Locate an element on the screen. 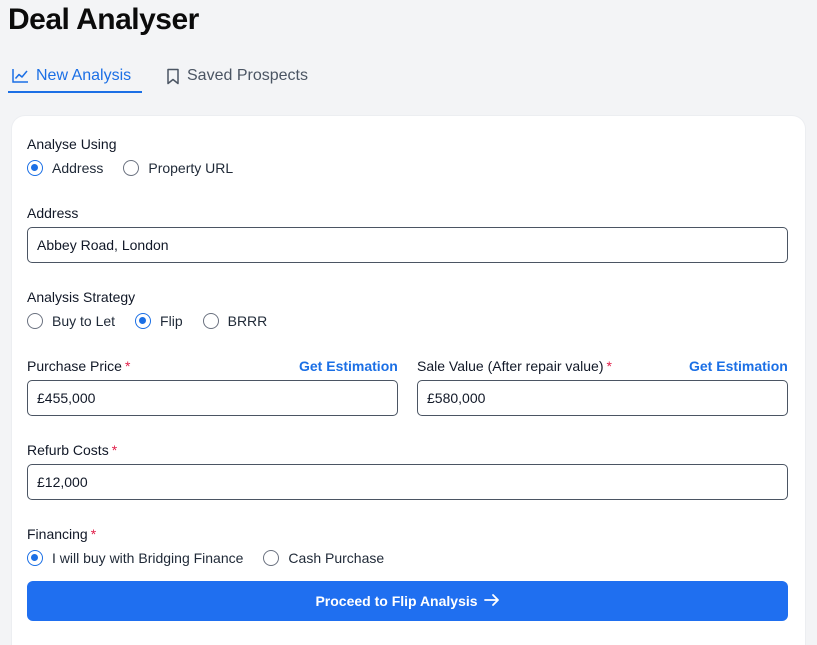 This screenshot has width=817, height=645. radio-label: I will buy with Bridging Finance is located at coordinates (148, 558).